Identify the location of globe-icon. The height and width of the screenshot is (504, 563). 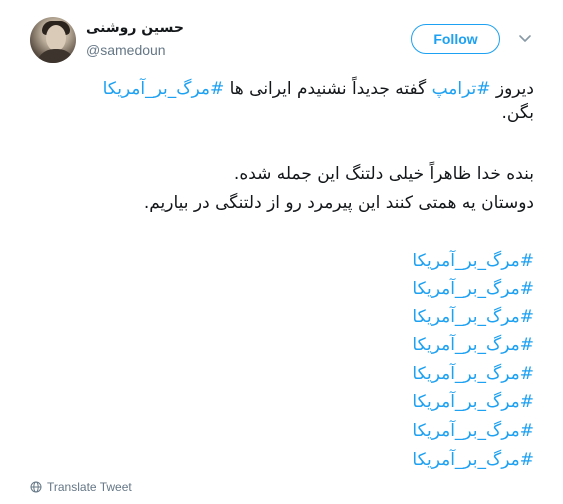
(36, 487).